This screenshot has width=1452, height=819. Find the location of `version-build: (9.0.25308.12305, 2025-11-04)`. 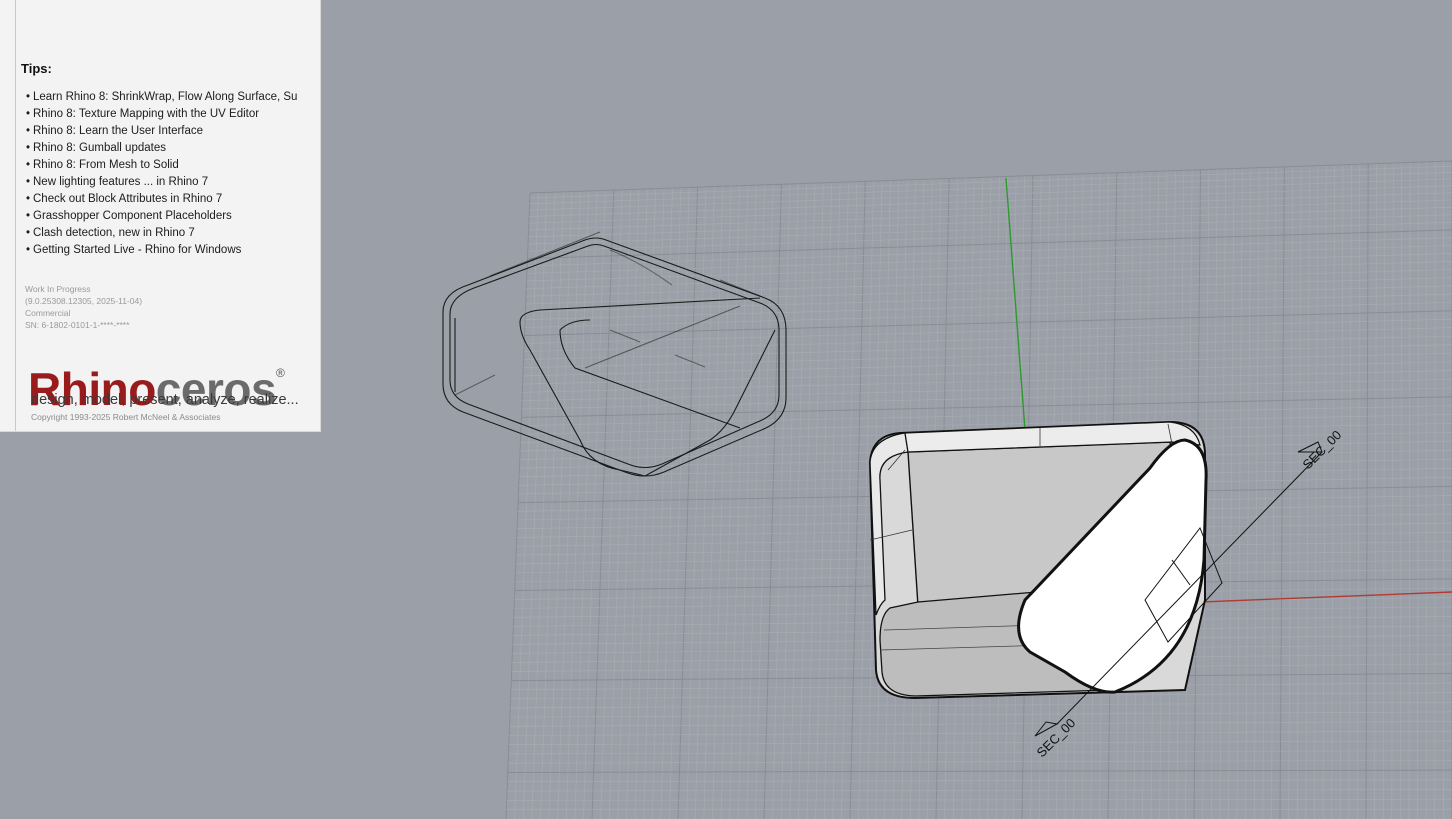

version-build: (9.0.25308.12305, 2025-11-04) is located at coordinates (84, 301).